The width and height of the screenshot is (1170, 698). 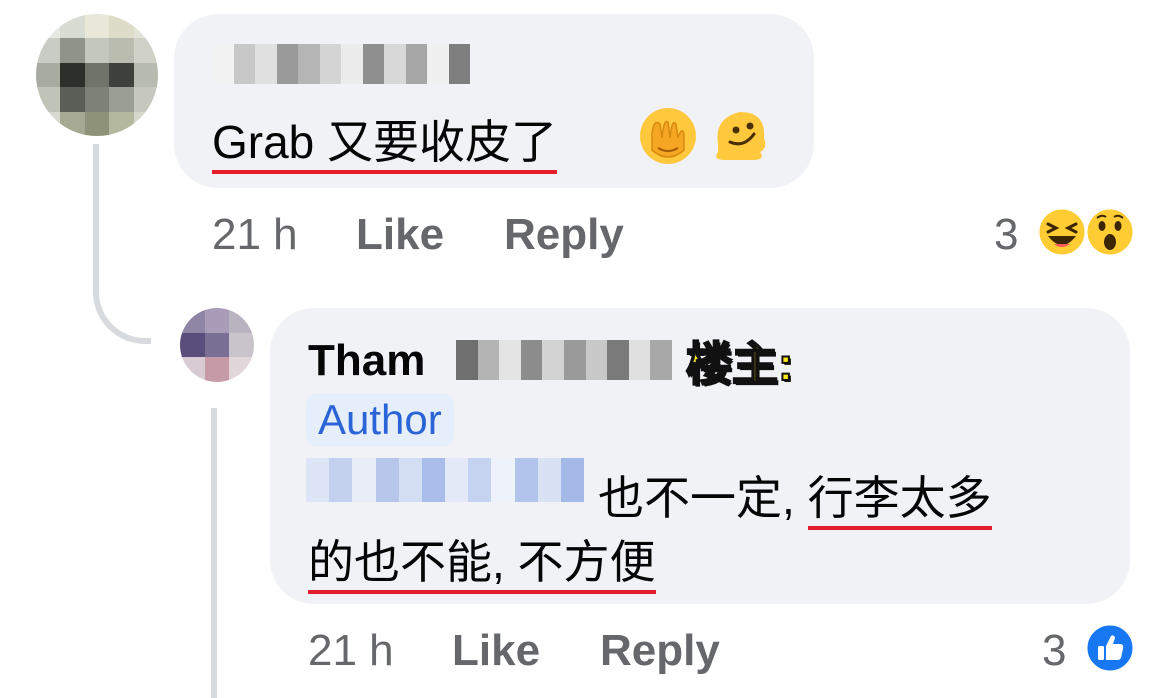 I want to click on op-annotation-label: 楼主:, so click(x=739, y=364).